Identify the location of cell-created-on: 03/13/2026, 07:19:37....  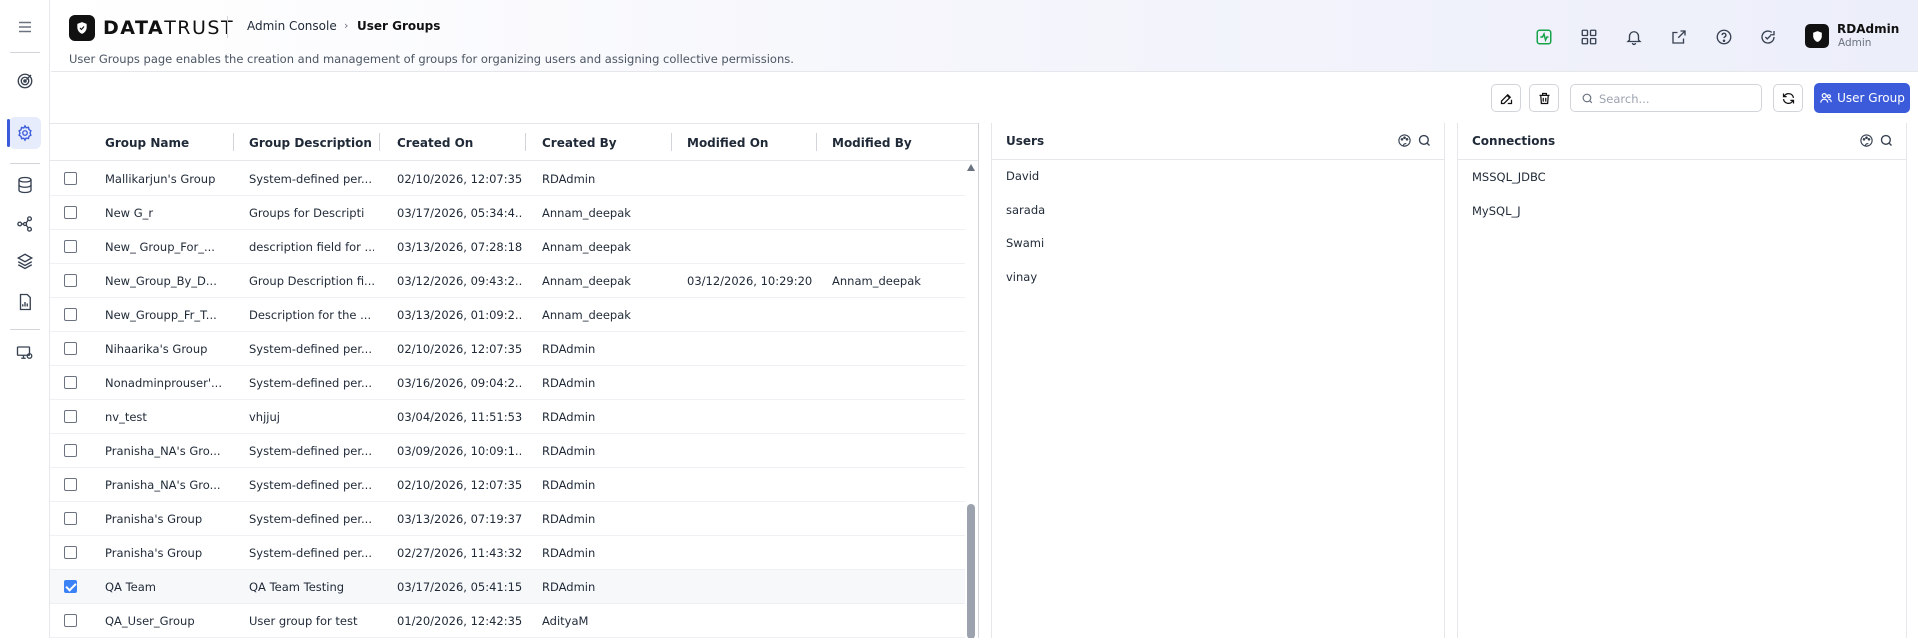
(459, 519).